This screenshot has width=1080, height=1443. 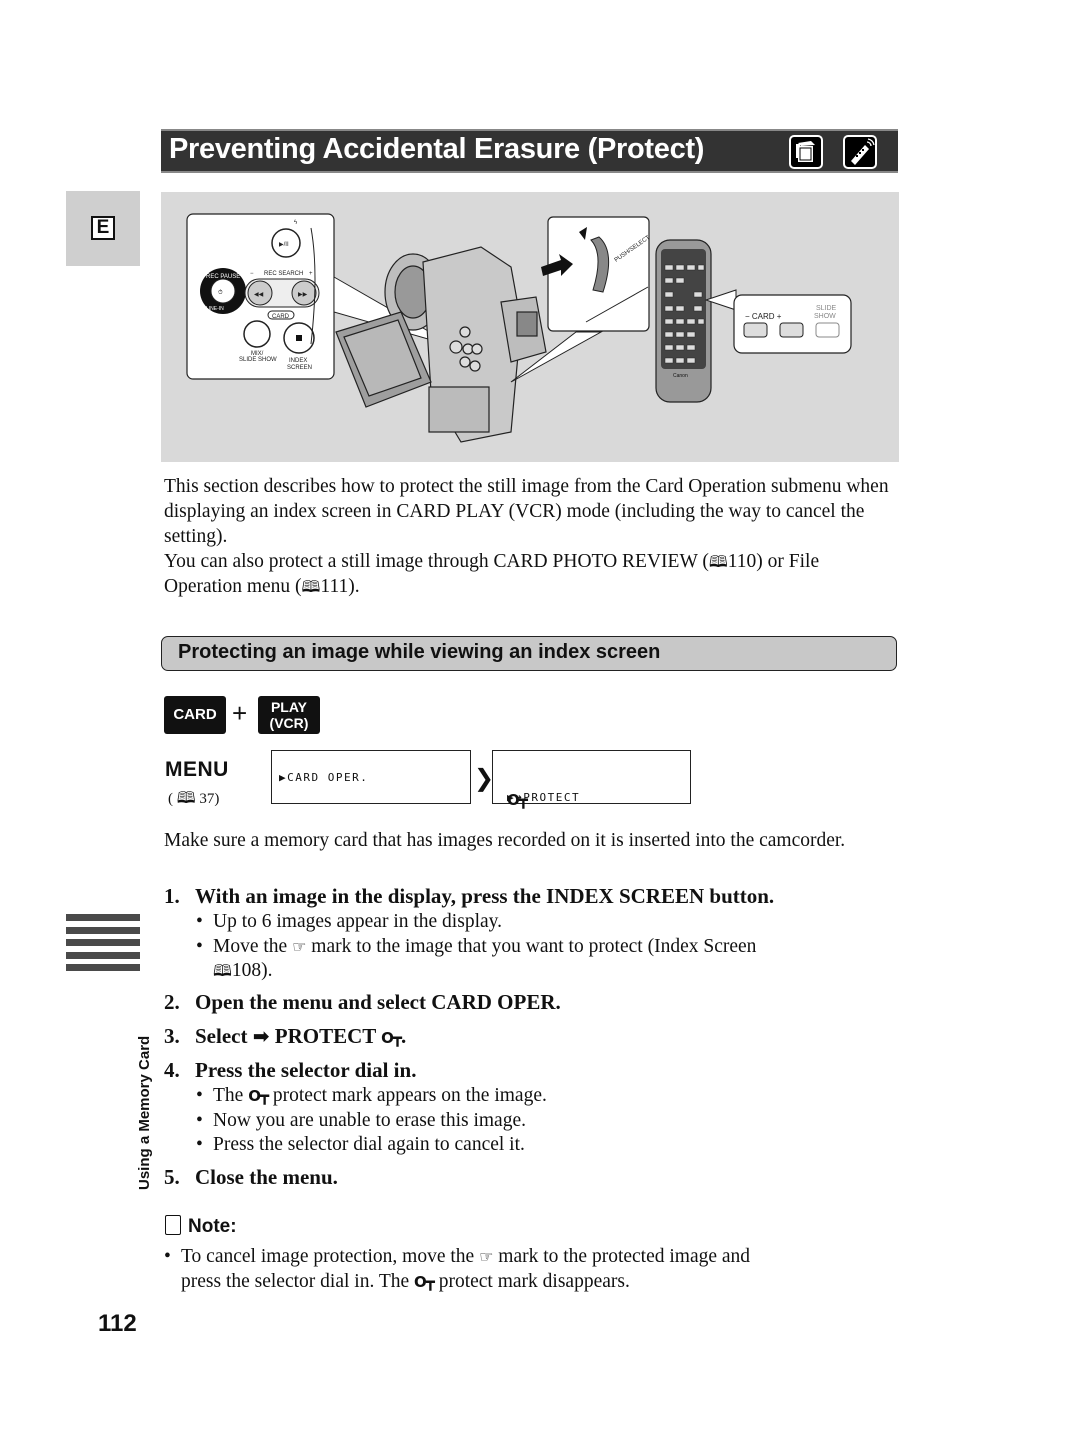 I want to click on page-ref-110: 110, so click(x=742, y=561).